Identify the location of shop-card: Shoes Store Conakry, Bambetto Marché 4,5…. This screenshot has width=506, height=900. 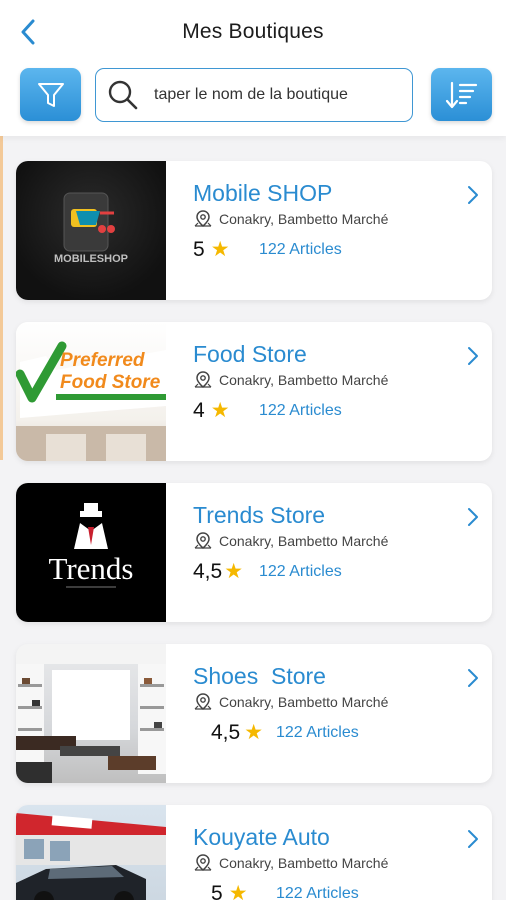
(254, 713).